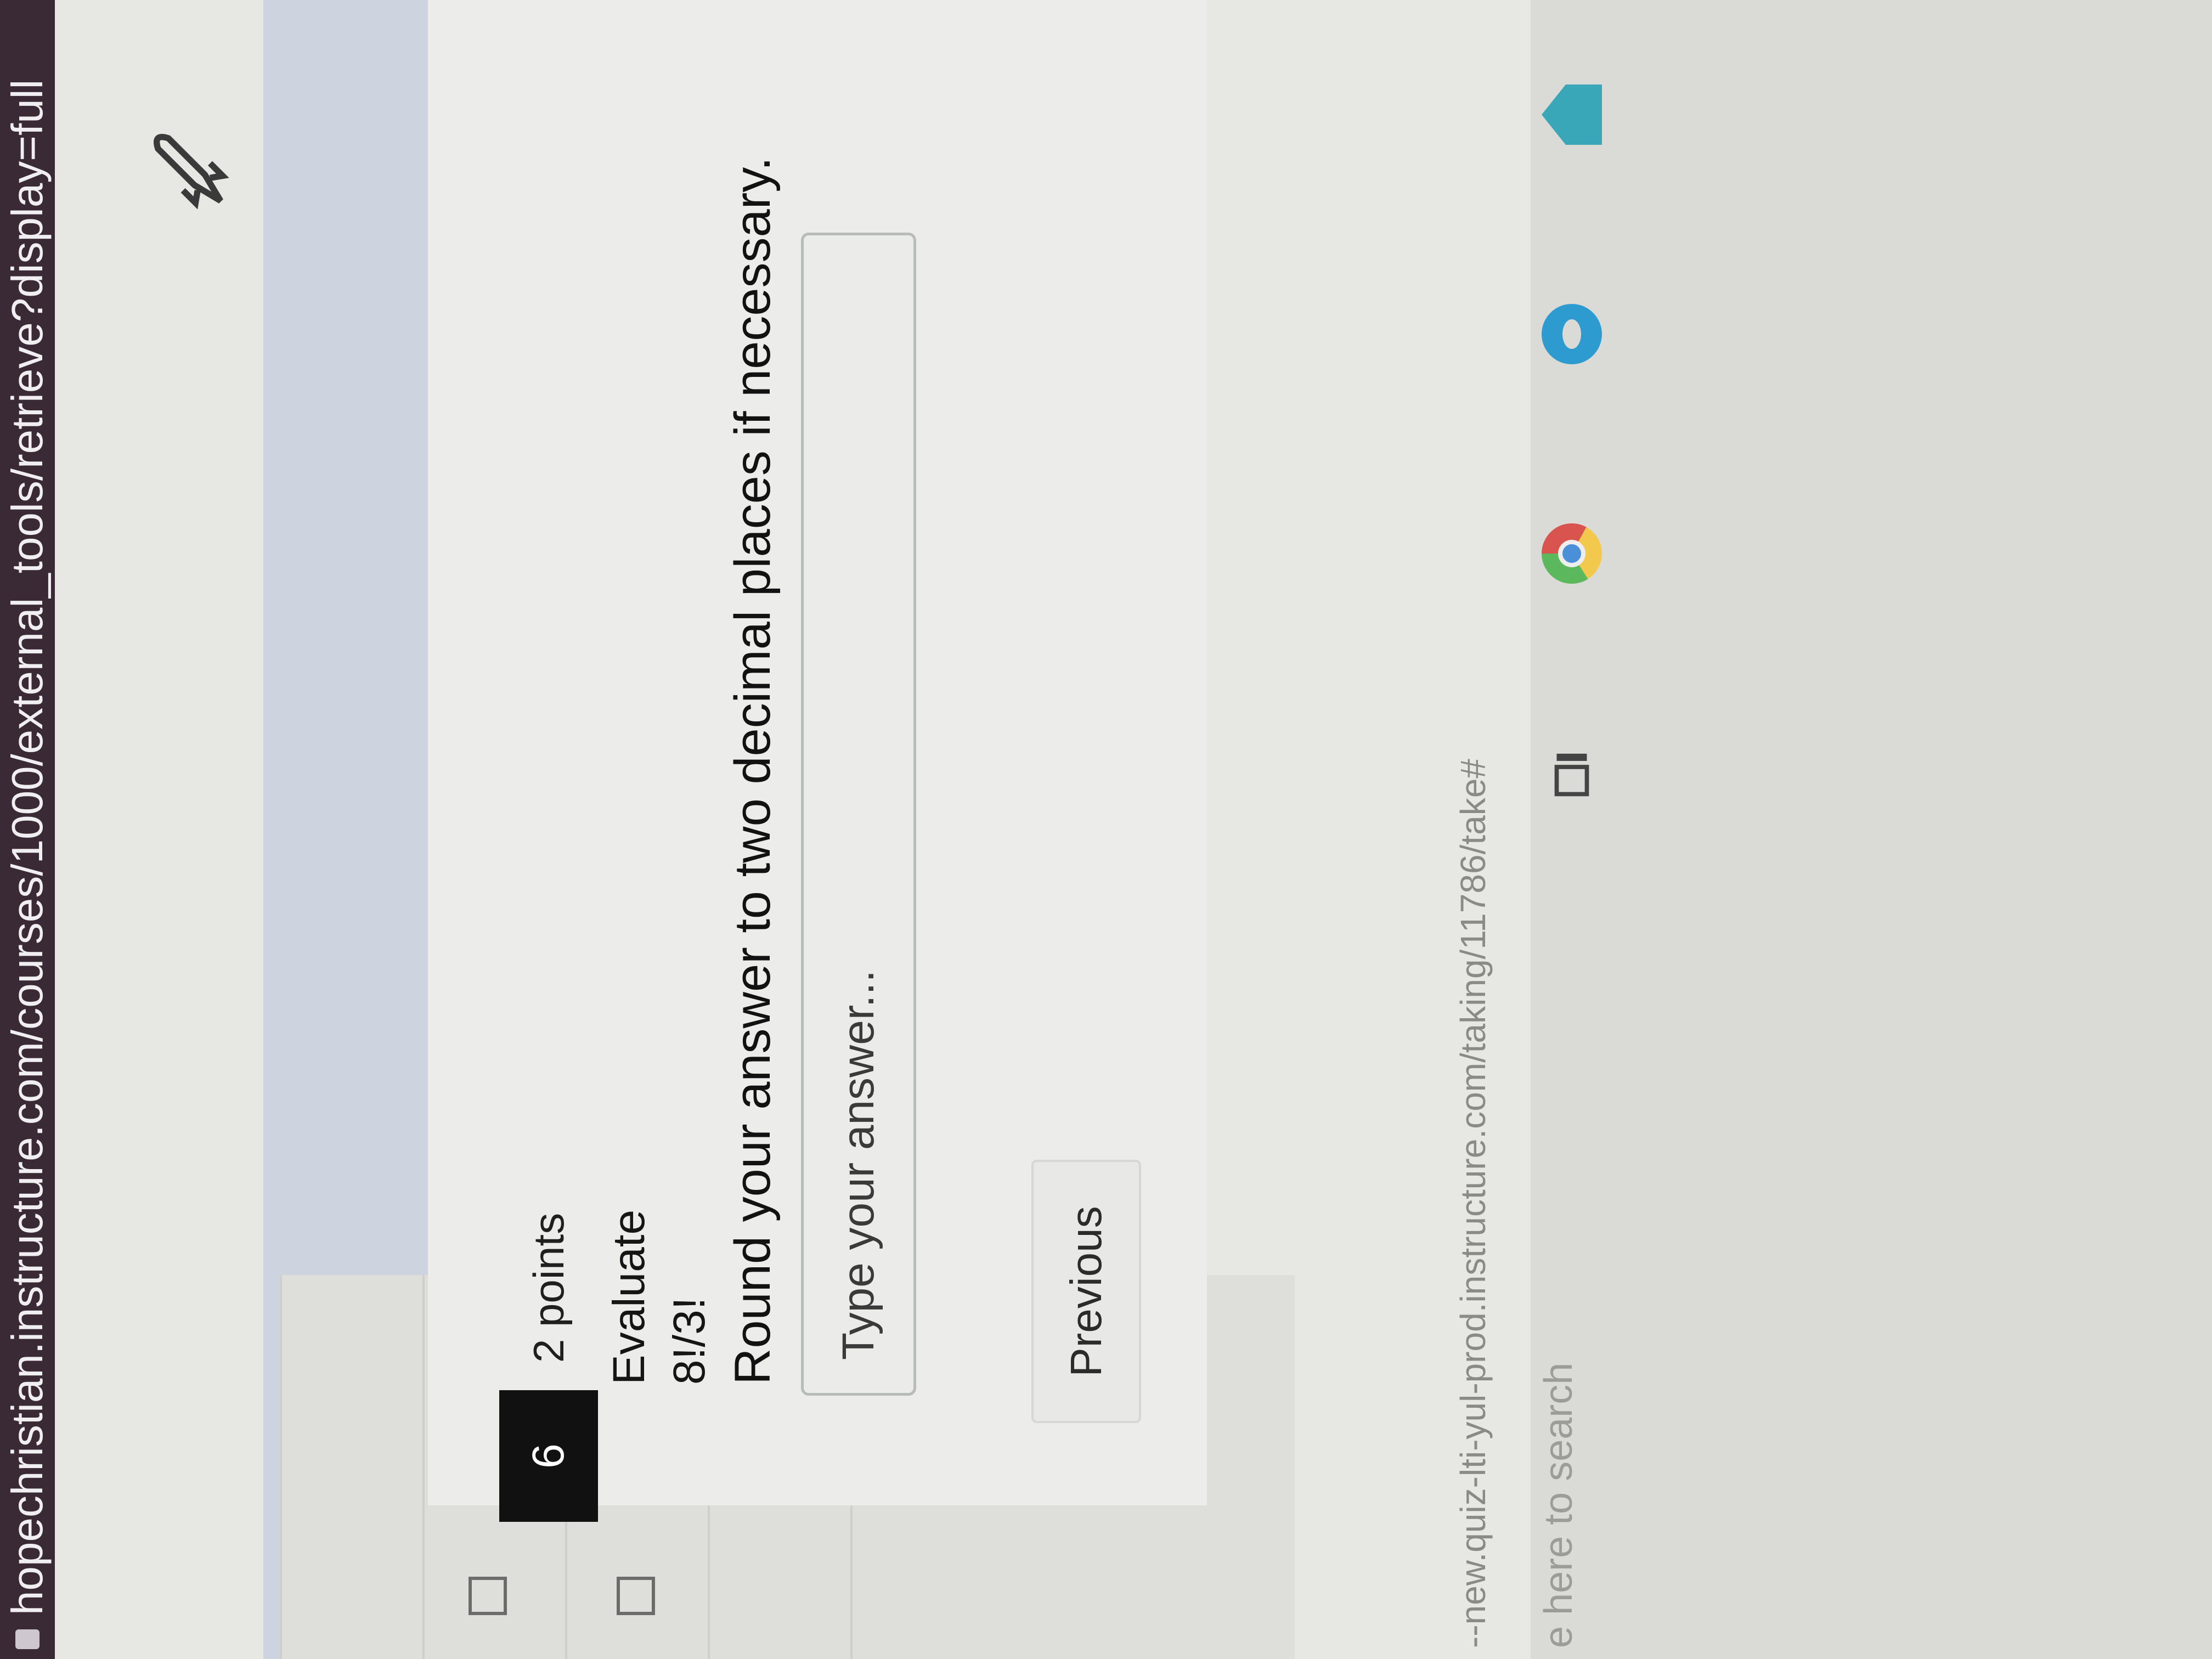  Describe the element at coordinates (689, 1341) in the screenshot. I see `question-expression: 8!/3!` at that location.